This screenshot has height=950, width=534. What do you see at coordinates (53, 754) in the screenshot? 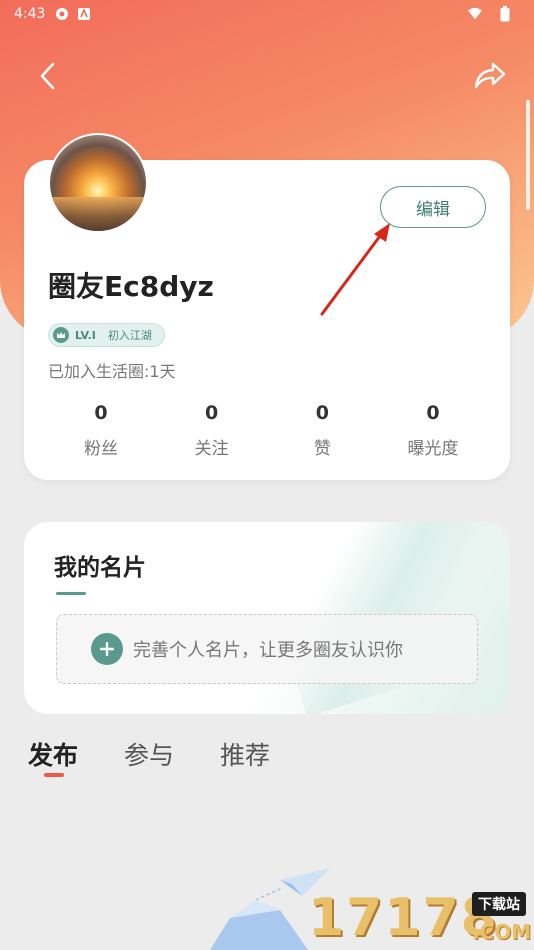
I see `tab-publish: 发布` at bounding box center [53, 754].